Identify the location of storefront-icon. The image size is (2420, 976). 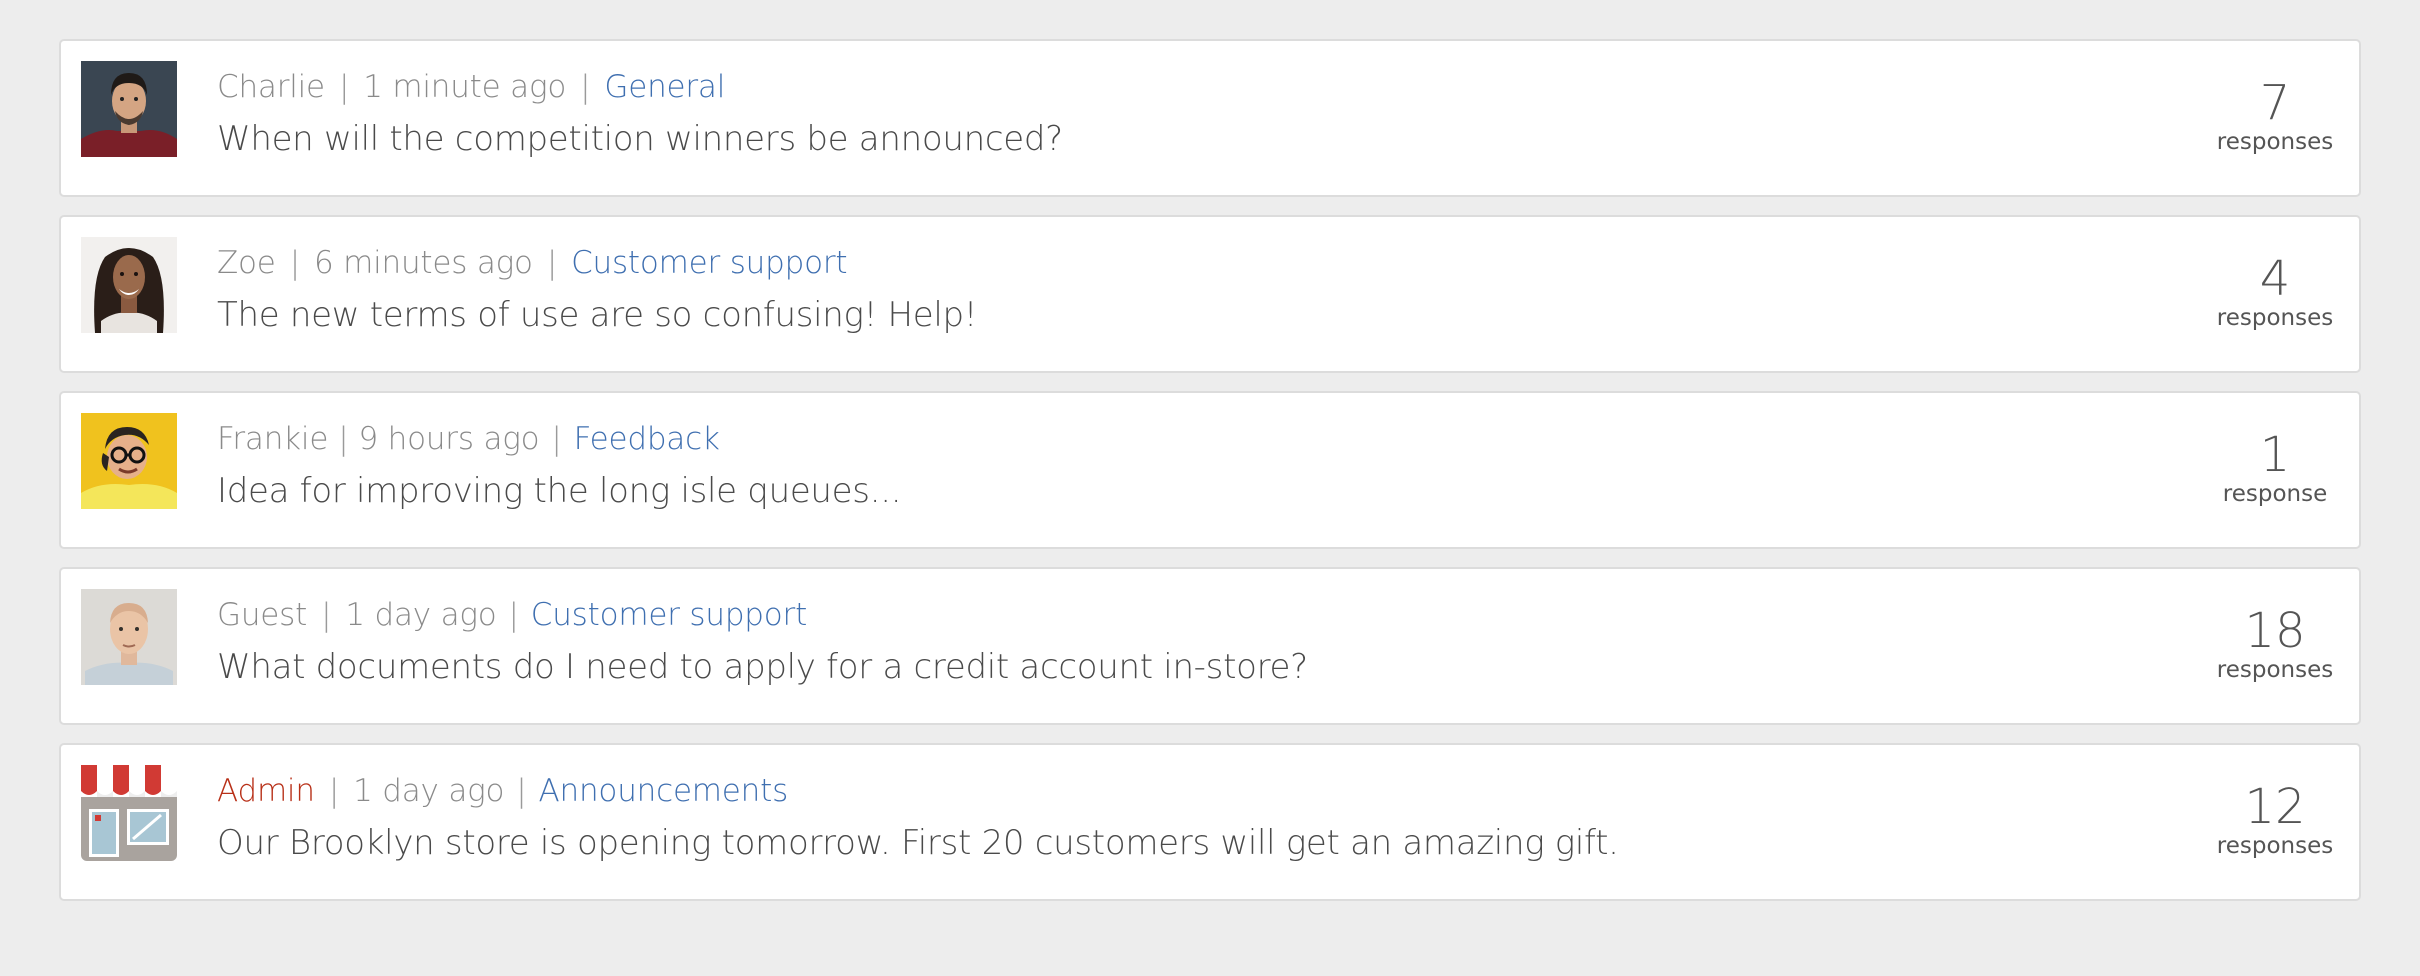
(129, 813).